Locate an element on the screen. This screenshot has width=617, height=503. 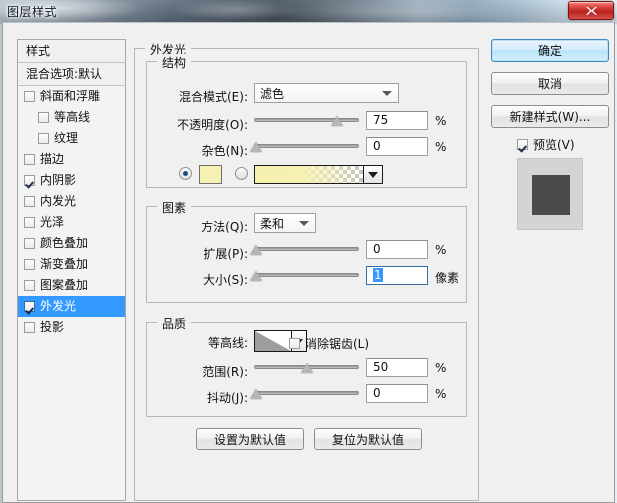
range-input: 50 is located at coordinates (397, 367).